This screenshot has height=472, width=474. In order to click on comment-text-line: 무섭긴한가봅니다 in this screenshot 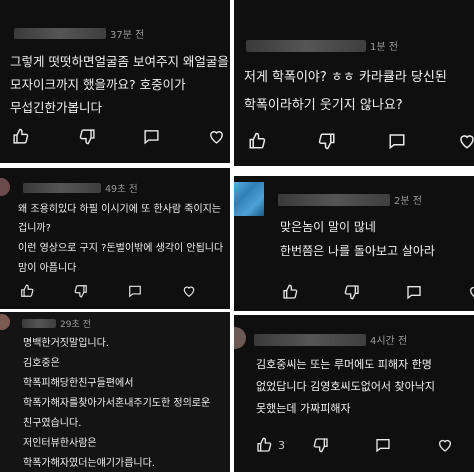, I will do `click(56, 107)`.